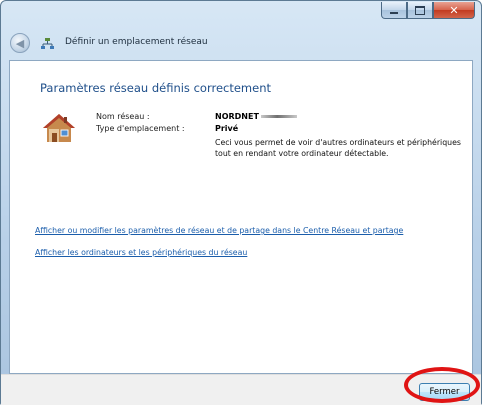  Describe the element at coordinates (444, 392) in the screenshot. I see `close-button: Fermer` at that location.